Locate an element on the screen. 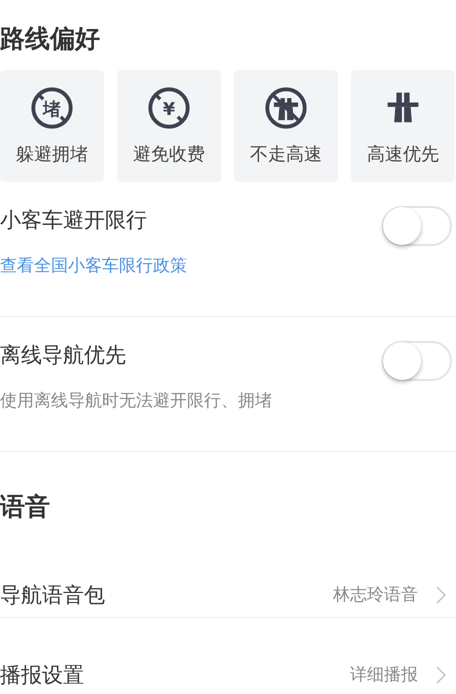  setting-title: 离线导航优先 is located at coordinates (63, 355).